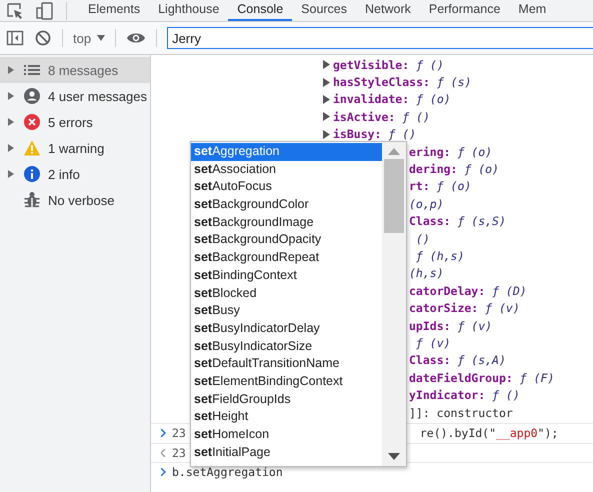  Describe the element at coordinates (286, 240) in the screenshot. I see `suggestion-item: setBackgroundOpacity` at that location.